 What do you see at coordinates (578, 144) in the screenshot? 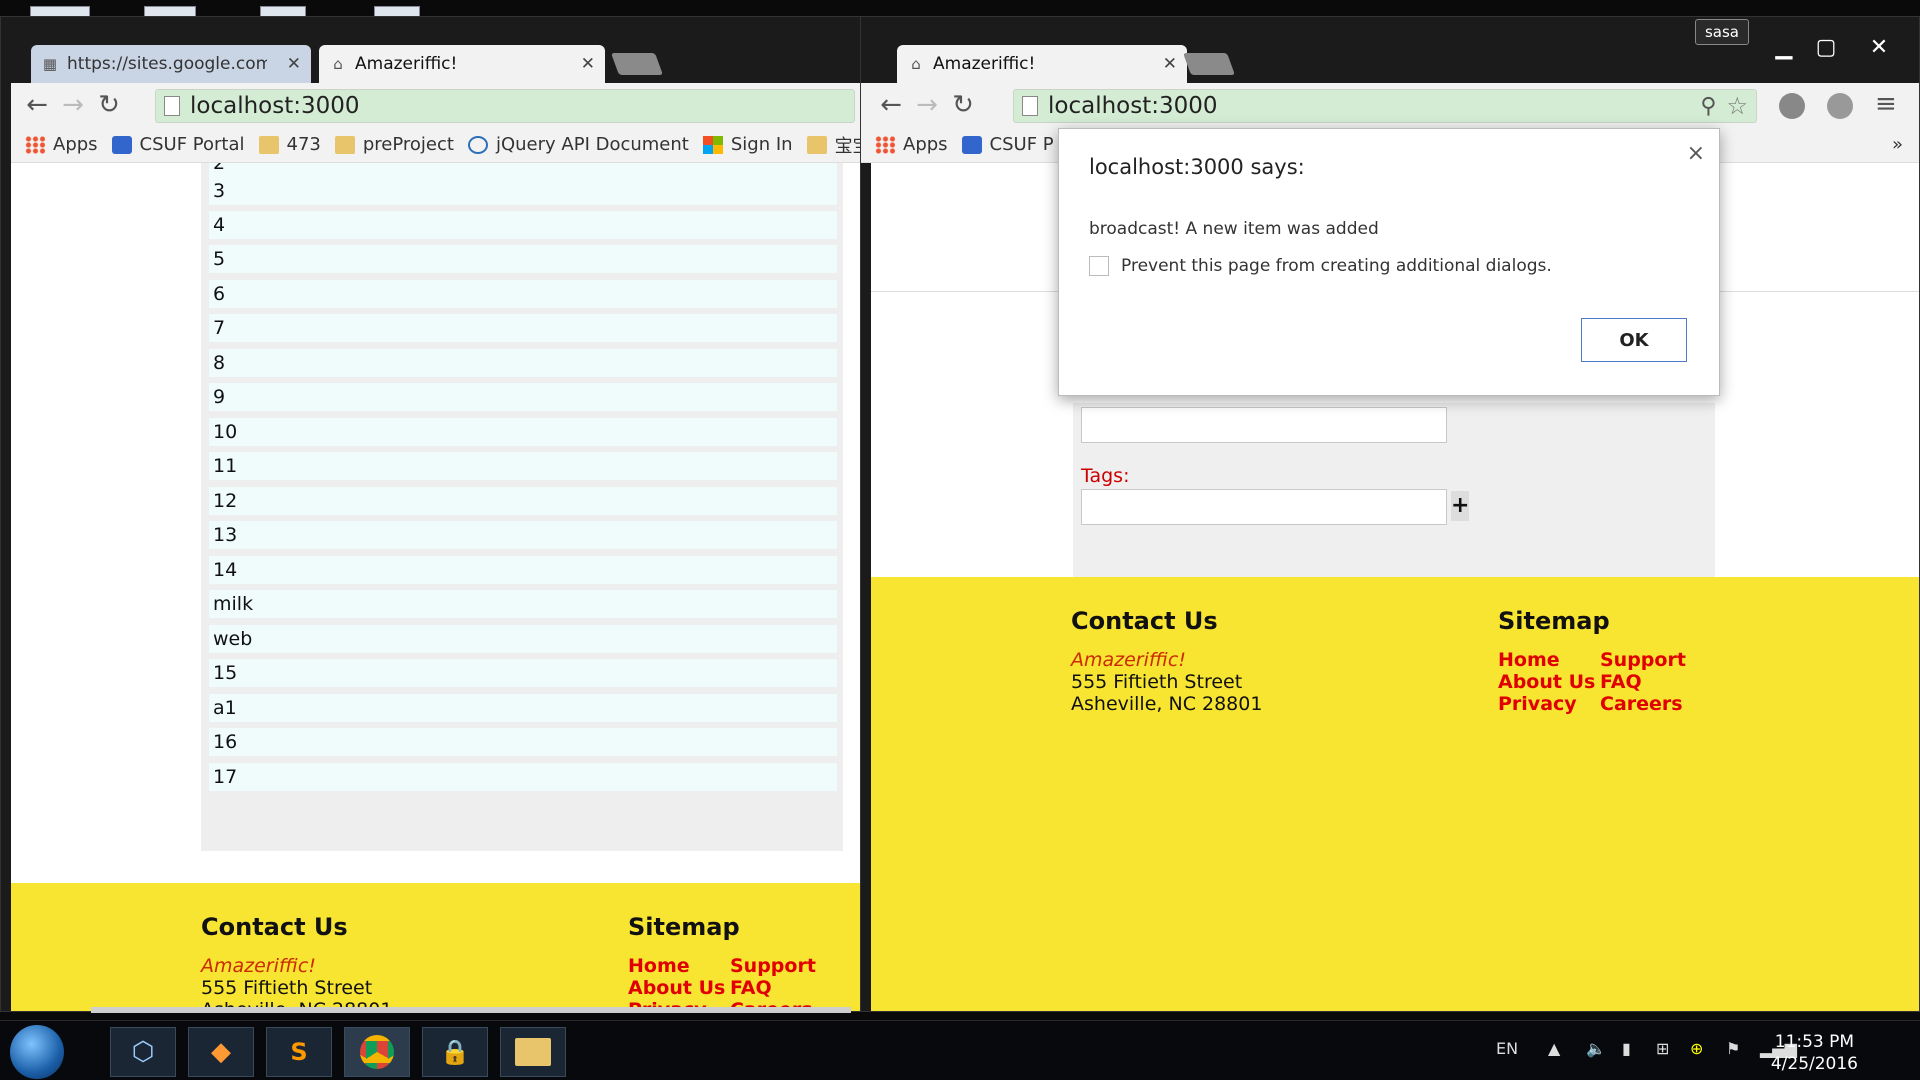
I see `bookmark-jquery: jQuery API Document` at bounding box center [578, 144].